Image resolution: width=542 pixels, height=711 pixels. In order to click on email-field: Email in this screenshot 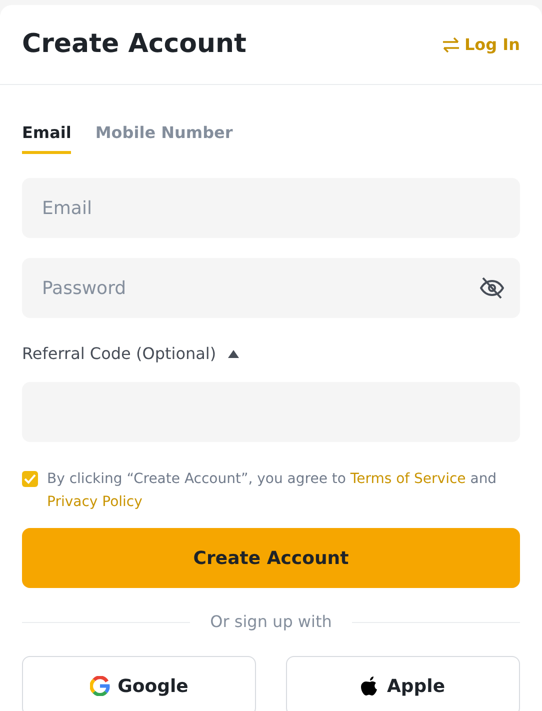, I will do `click(271, 208)`.